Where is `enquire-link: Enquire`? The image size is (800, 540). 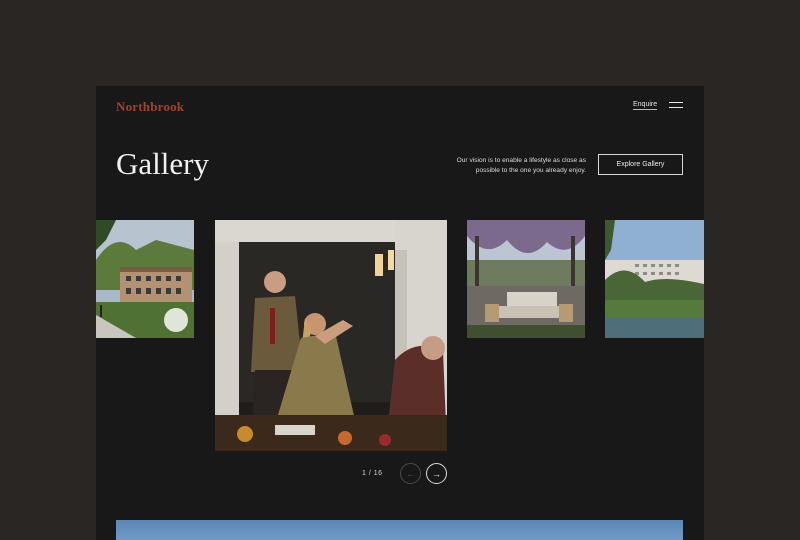 enquire-link: Enquire is located at coordinates (645, 105).